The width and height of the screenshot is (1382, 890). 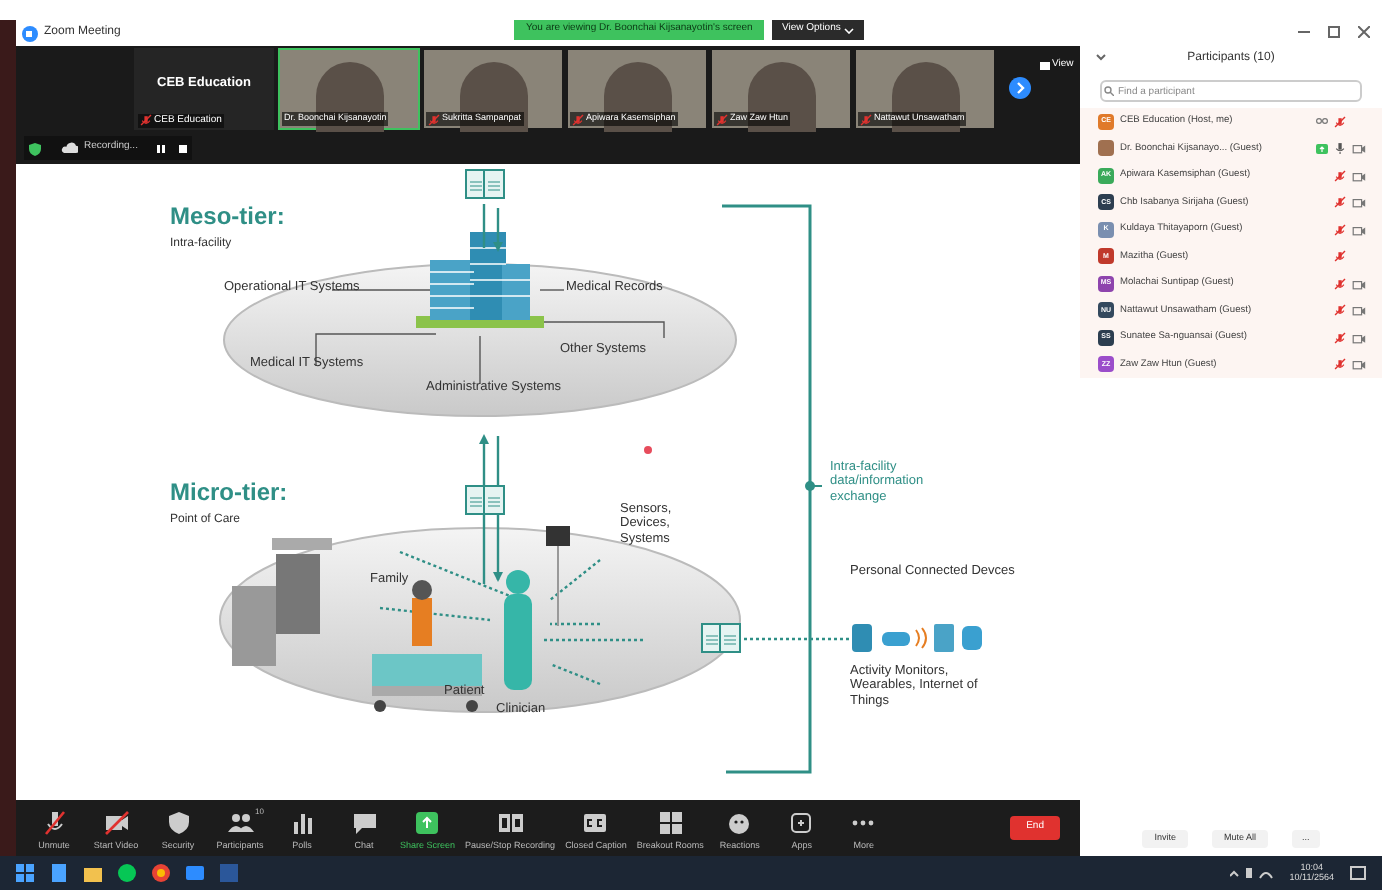 I want to click on smiley-icon, so click(x=739, y=823).